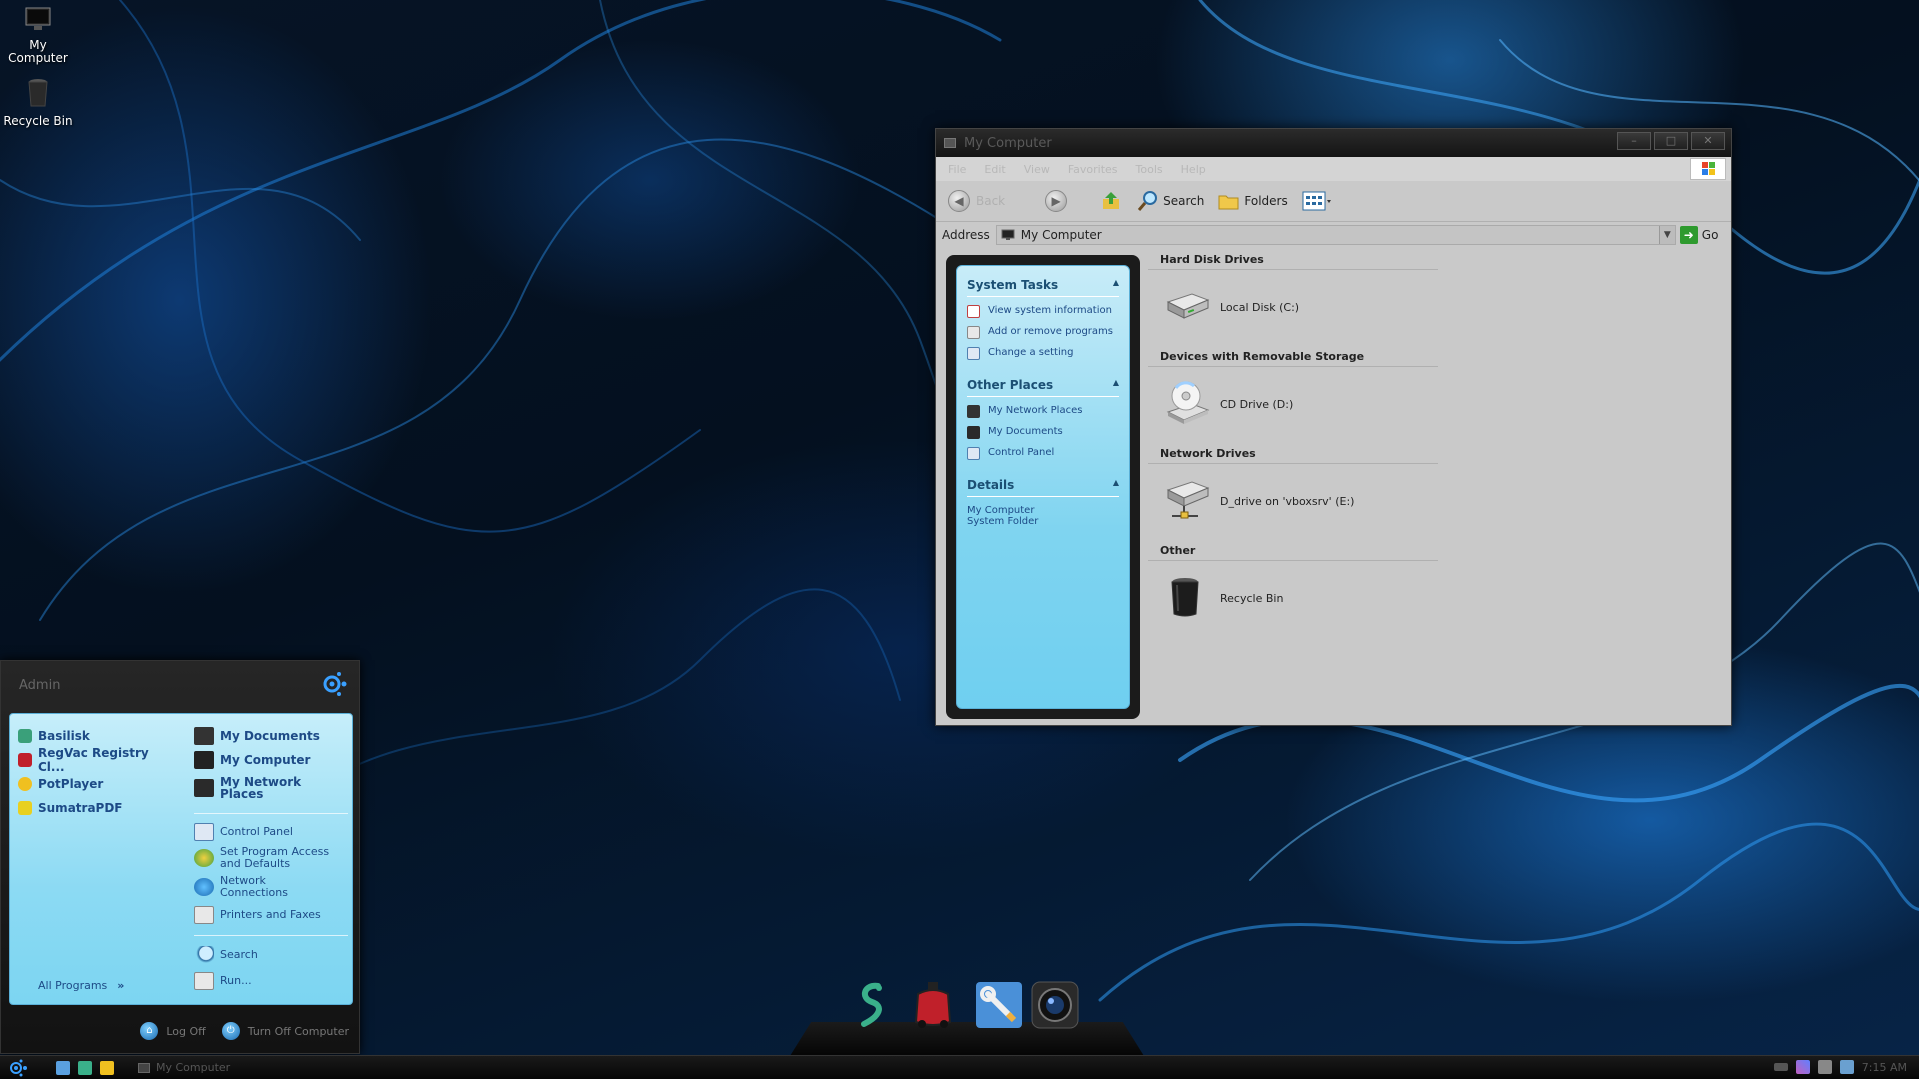  I want to click on window-titlebar: My Computer – □ ✕, so click(1333, 143).